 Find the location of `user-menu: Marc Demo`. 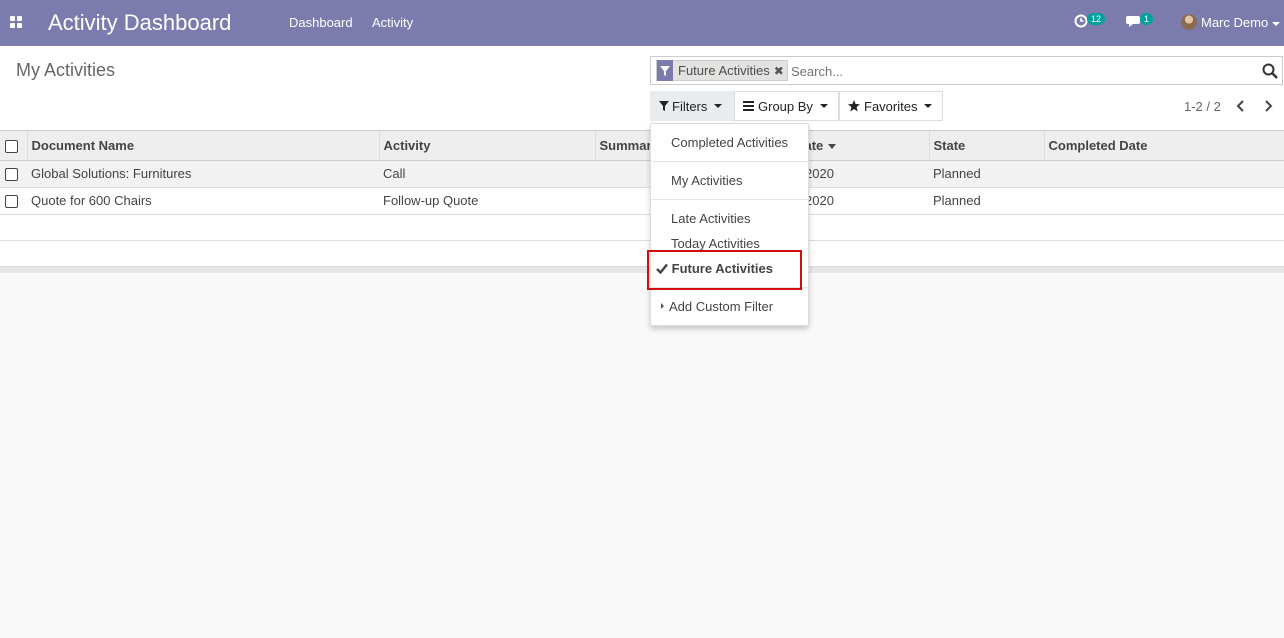

user-menu: Marc Demo is located at coordinates (1241, 22).